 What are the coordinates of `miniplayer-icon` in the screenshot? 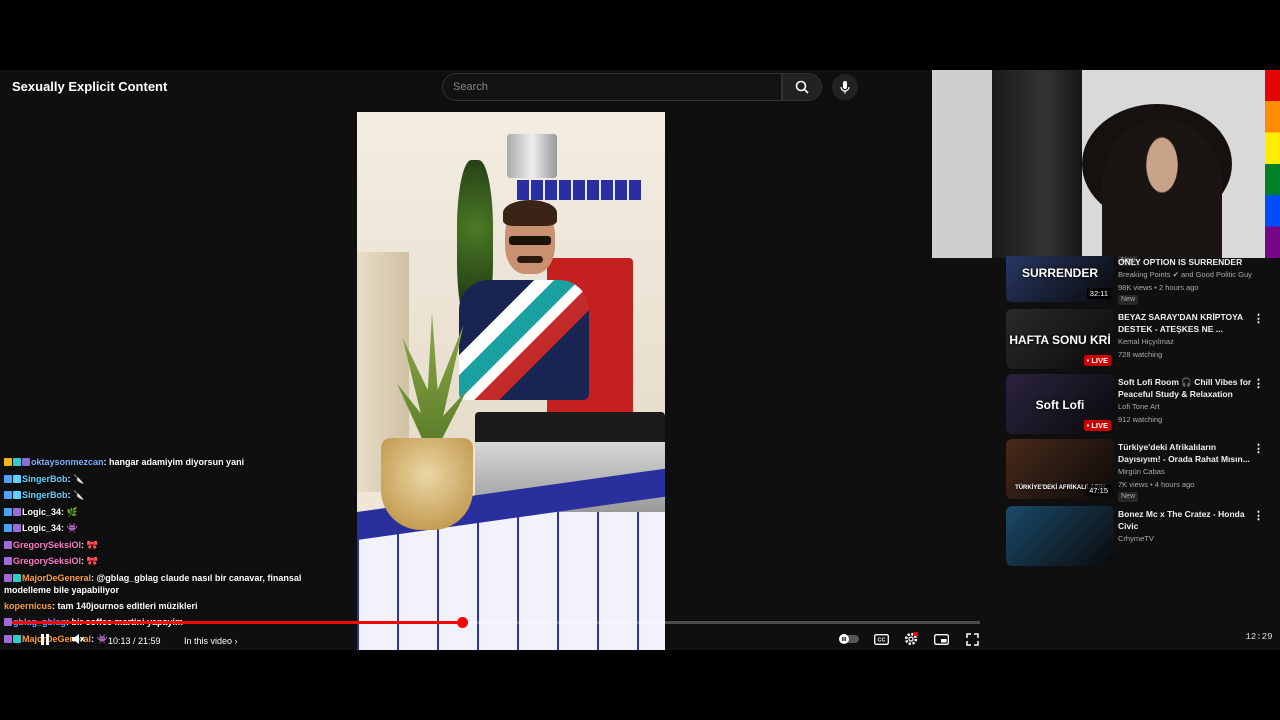 It's located at (941, 639).